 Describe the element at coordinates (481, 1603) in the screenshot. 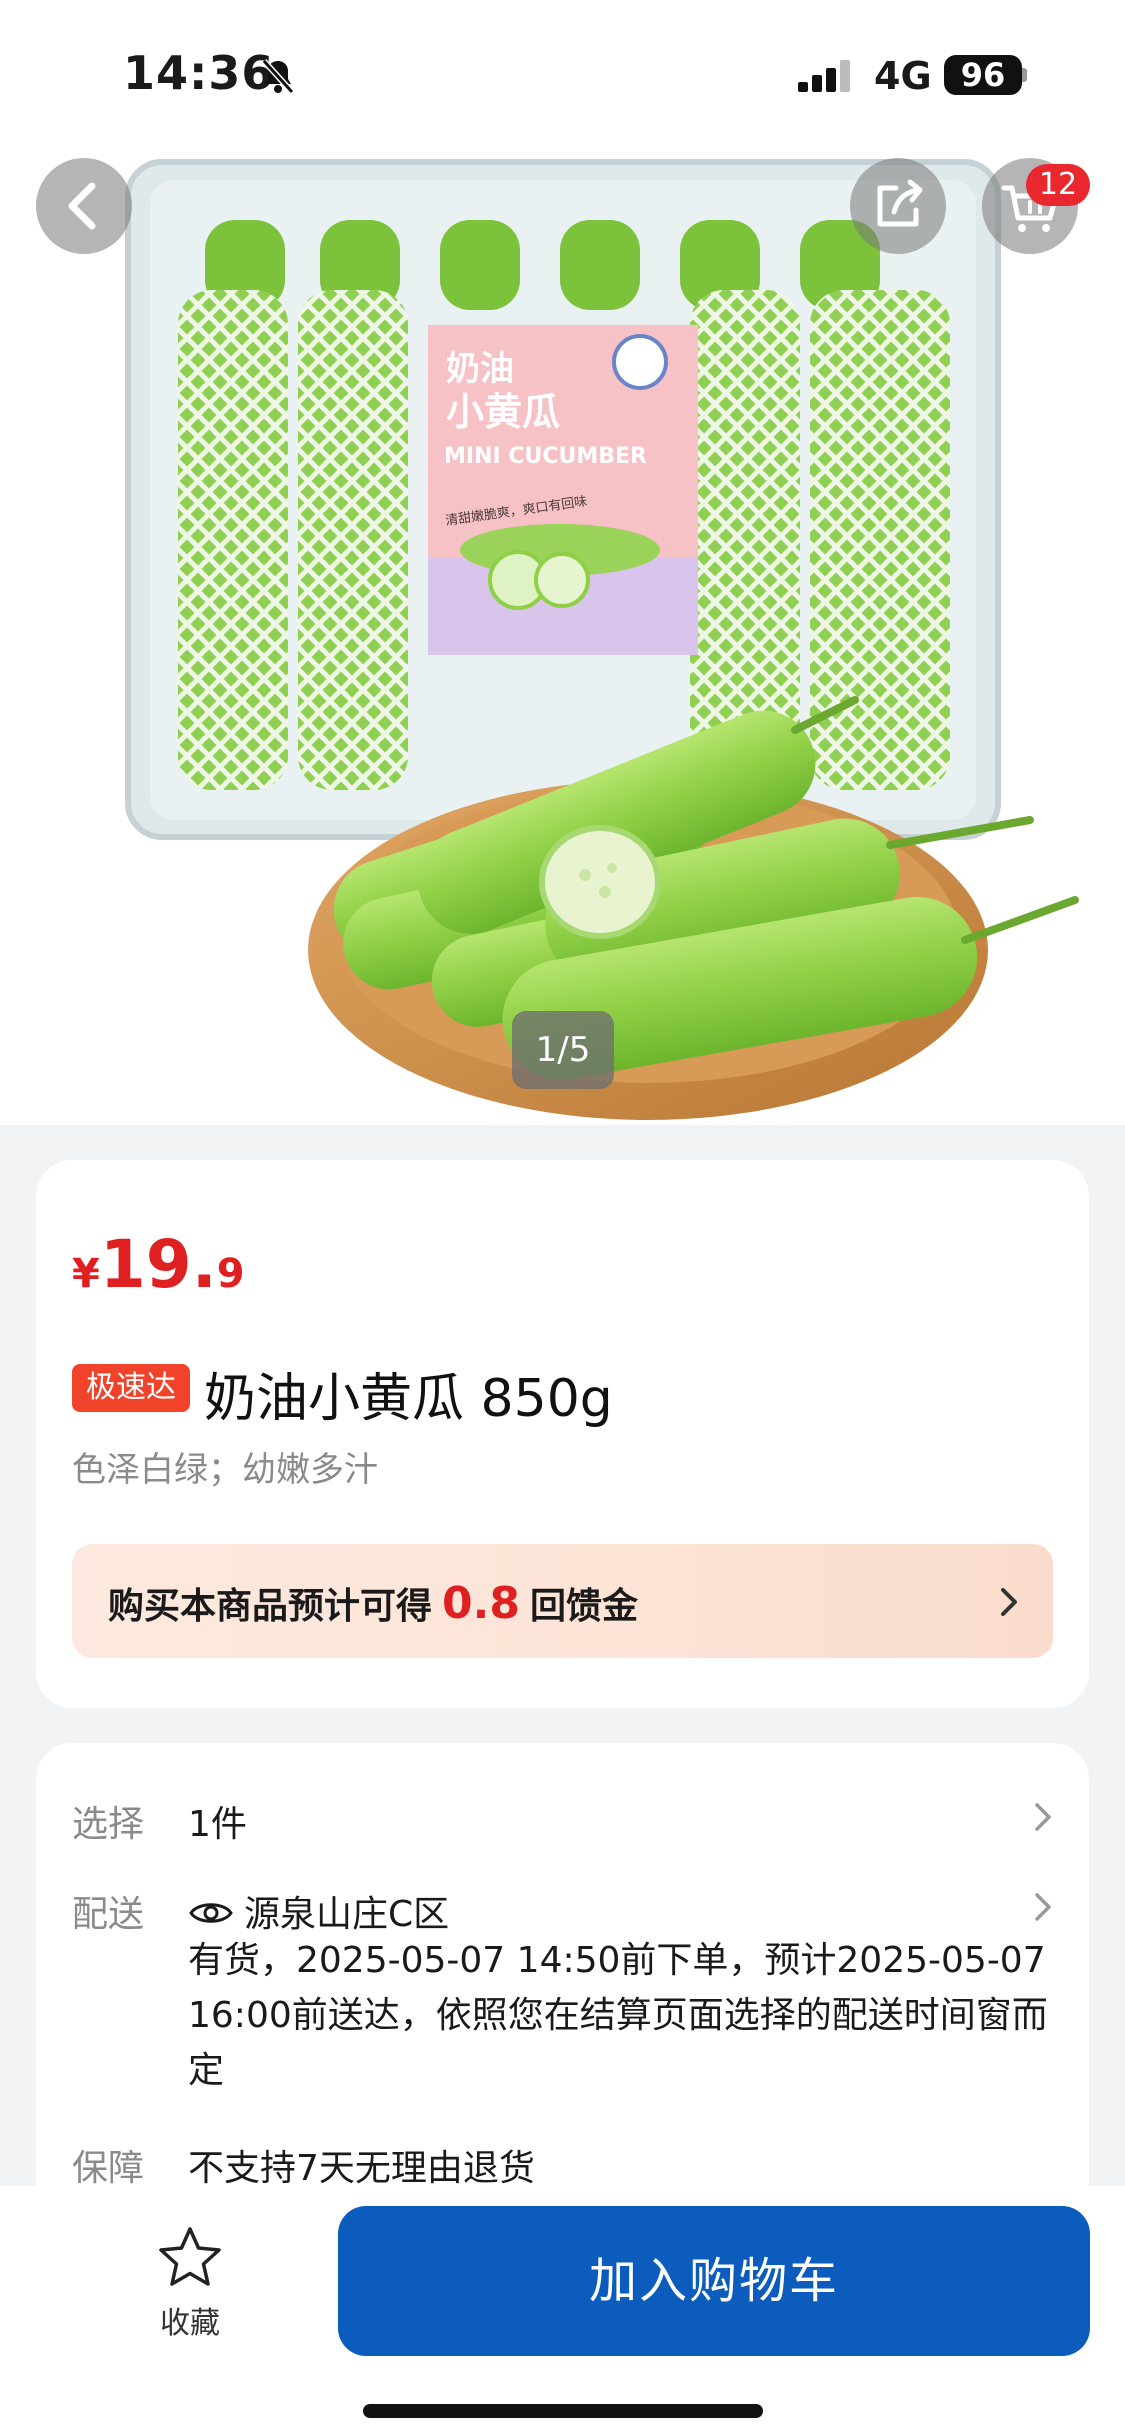

I see `rebate-amount: 0.8` at that location.